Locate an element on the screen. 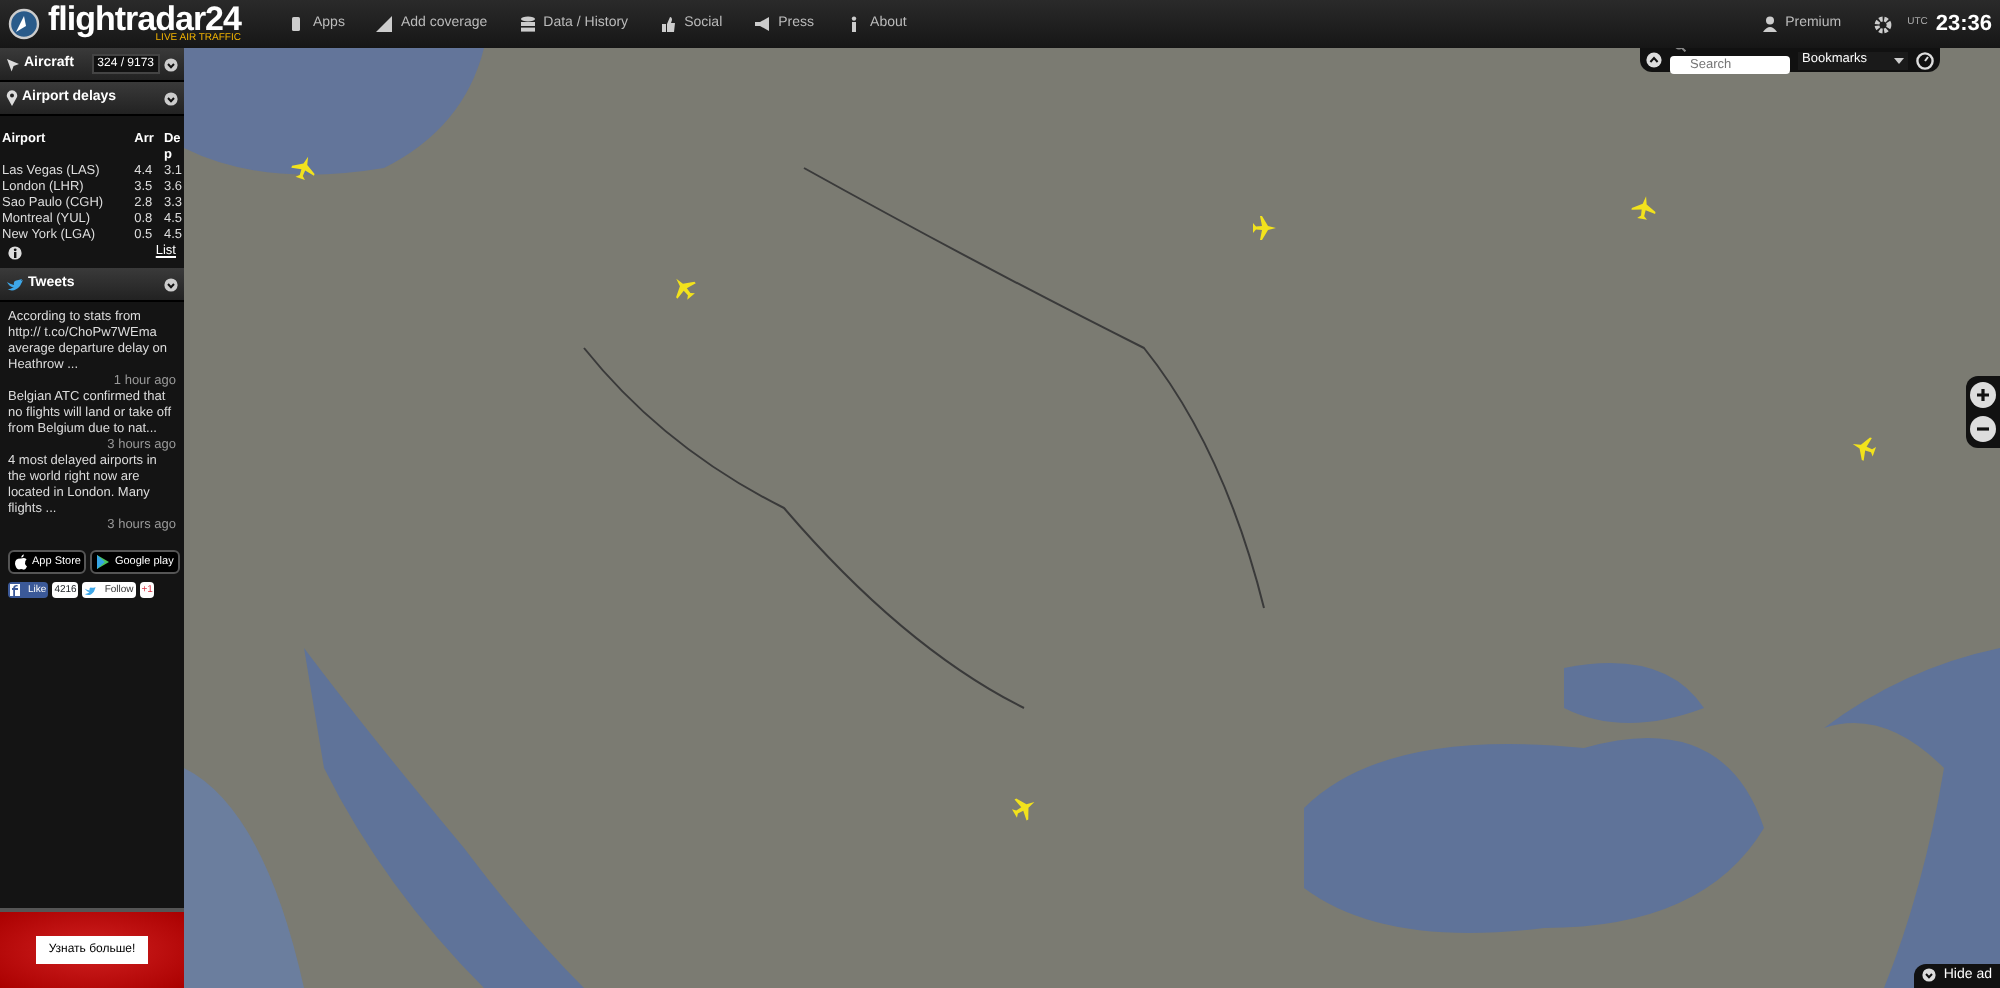 The image size is (2000, 988). zoom-out-button is located at coordinates (1983, 429).